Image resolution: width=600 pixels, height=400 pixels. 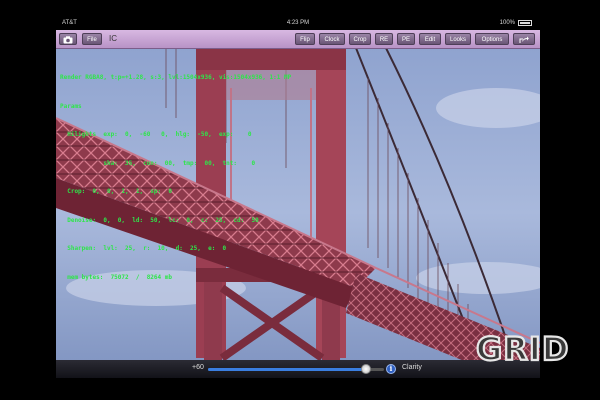 I want to click on info-icon: i, so click(x=391, y=369).